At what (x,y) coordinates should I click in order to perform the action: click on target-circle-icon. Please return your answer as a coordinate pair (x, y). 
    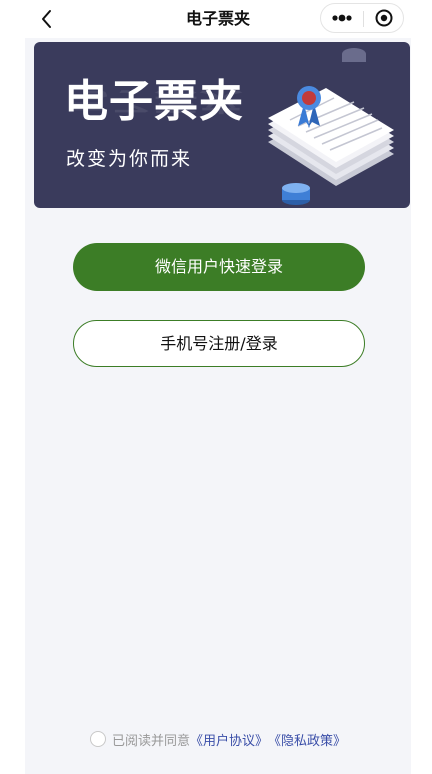
    Looking at the image, I should click on (384, 18).